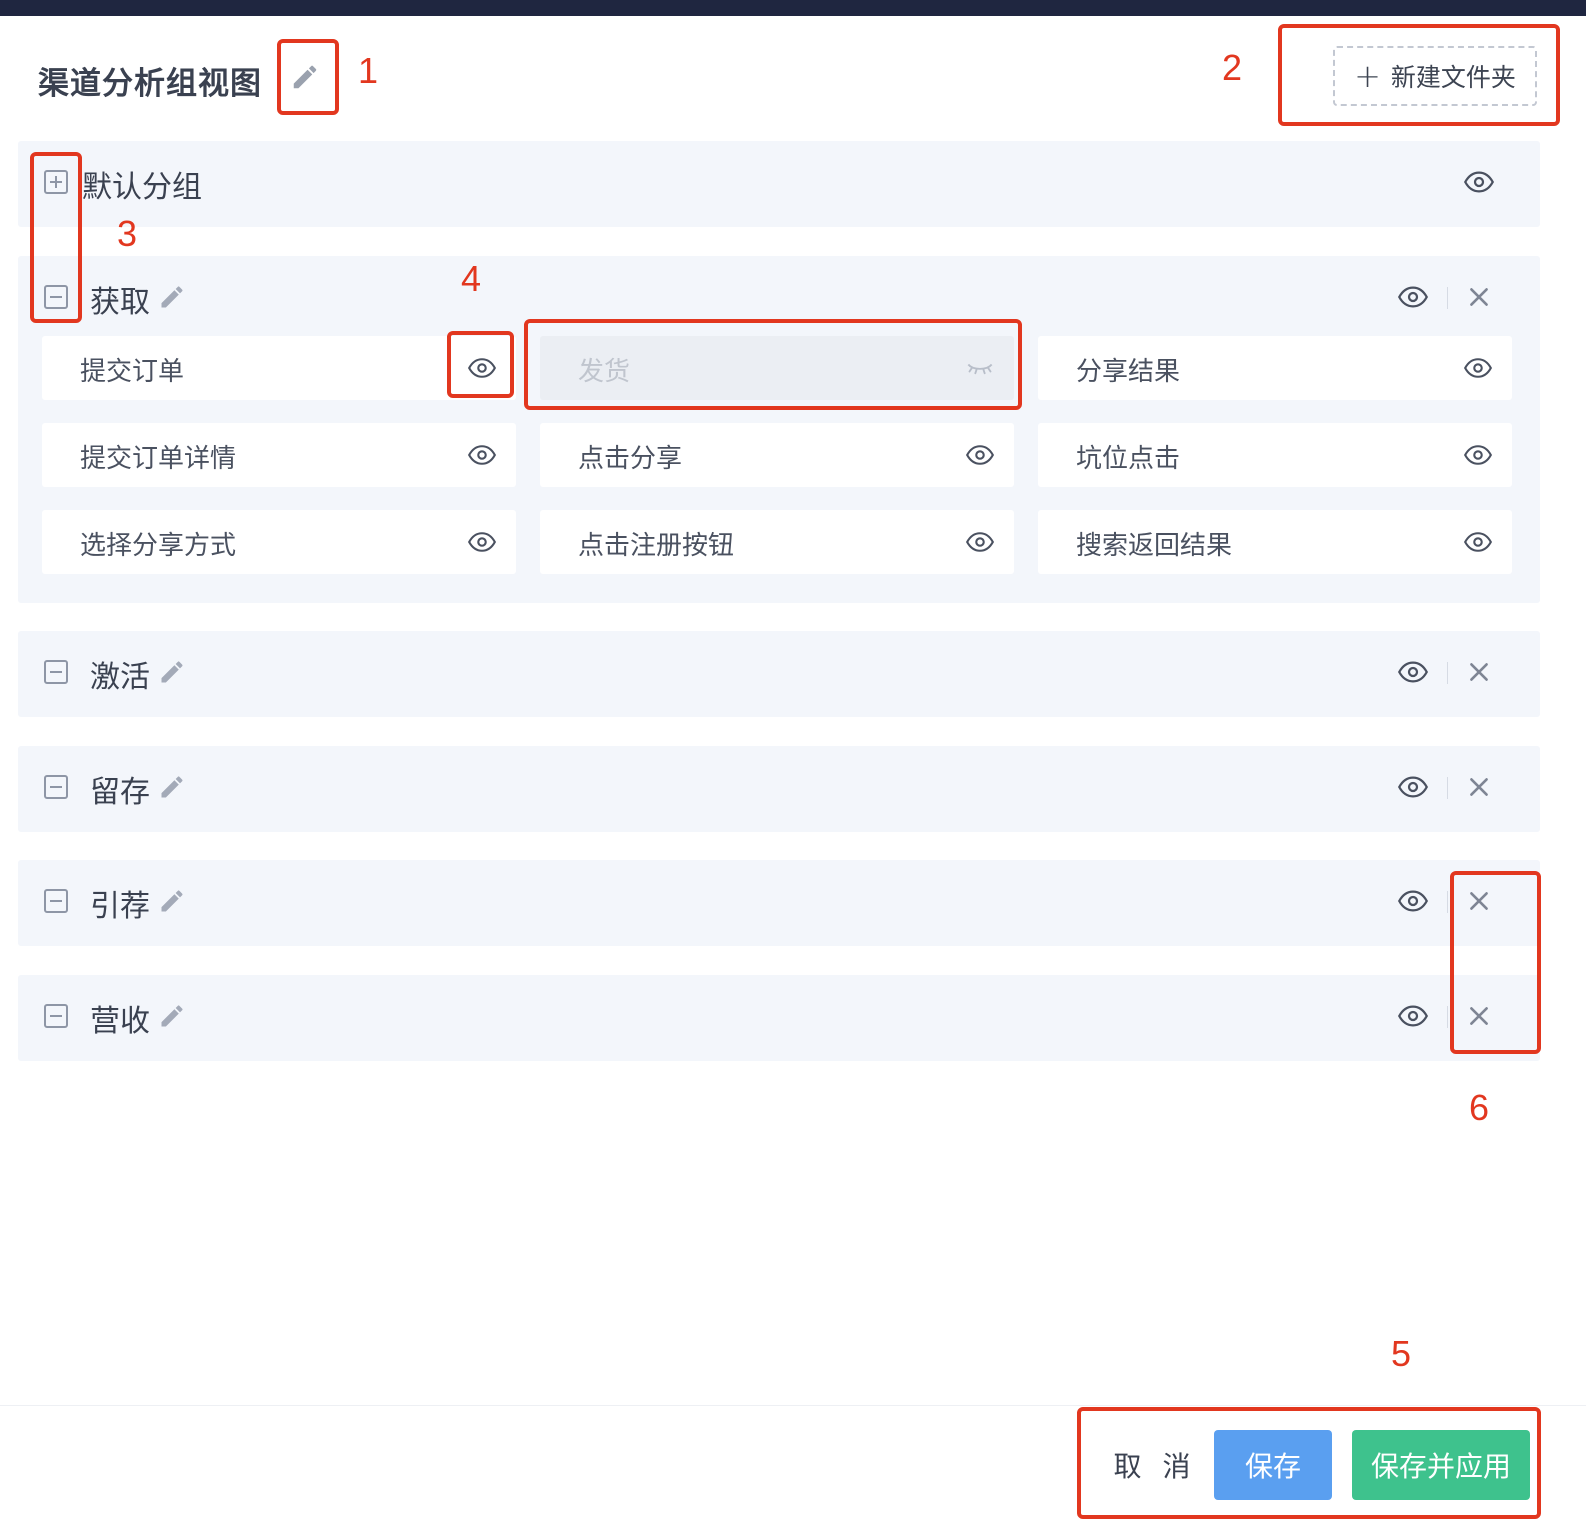  Describe the element at coordinates (1367, 76) in the screenshot. I see `plus-icon: +` at that location.